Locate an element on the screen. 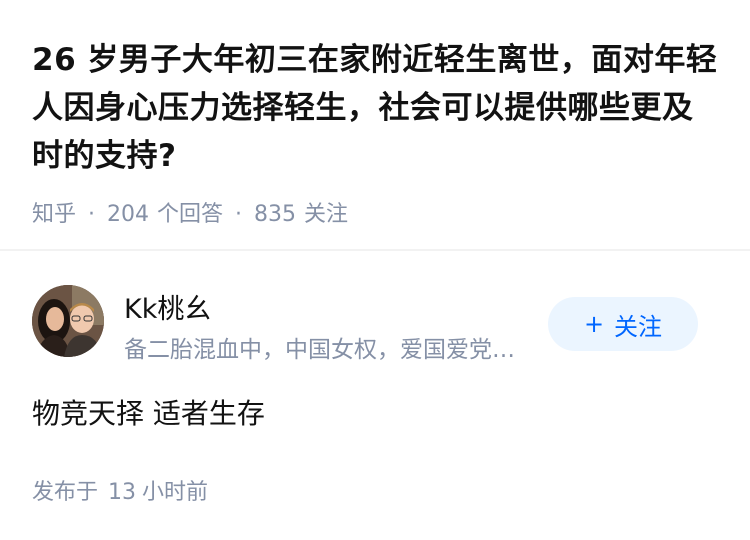 The height and width of the screenshot is (540, 750). time-value: 13 is located at coordinates (122, 492).